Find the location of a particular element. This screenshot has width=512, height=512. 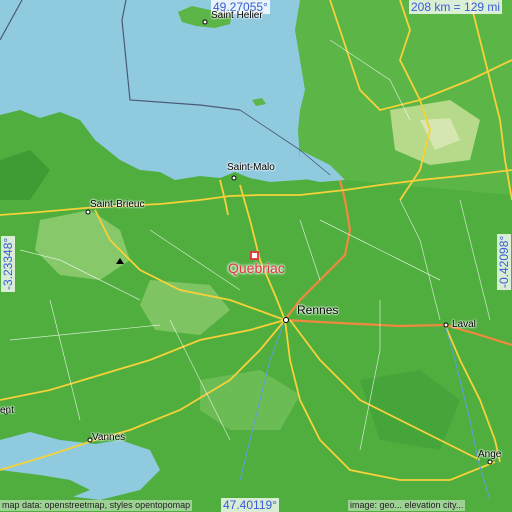

city-label-rennes: Rennes is located at coordinates (318, 310).